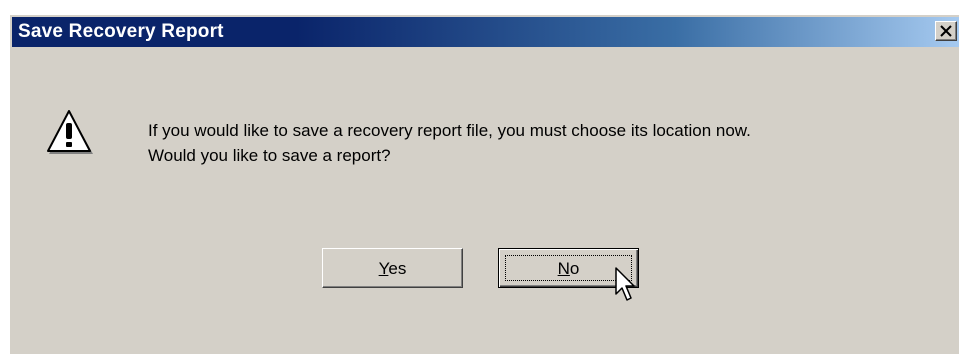 The image size is (959, 354). What do you see at coordinates (70, 132) in the screenshot?
I see `warning-icon` at bounding box center [70, 132].